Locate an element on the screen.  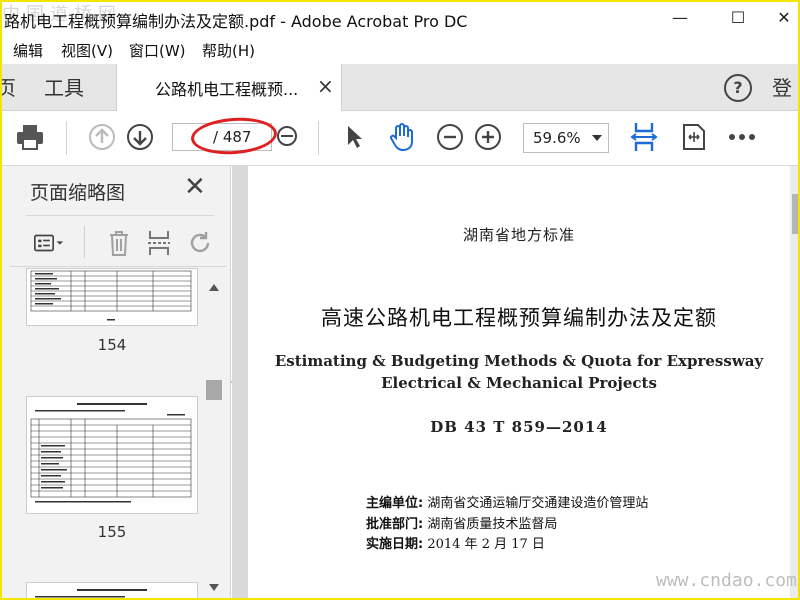
close-window-button: ✕ is located at coordinates (782, 18).